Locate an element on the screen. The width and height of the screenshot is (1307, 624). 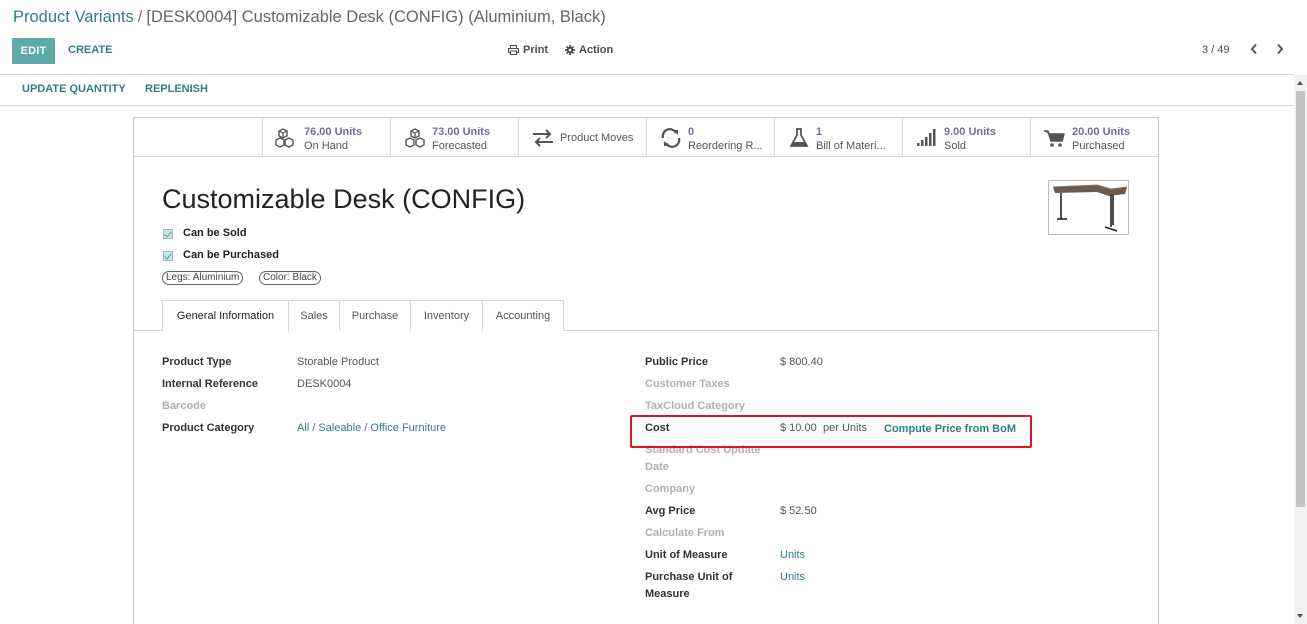
exchange-icon is located at coordinates (543, 138).